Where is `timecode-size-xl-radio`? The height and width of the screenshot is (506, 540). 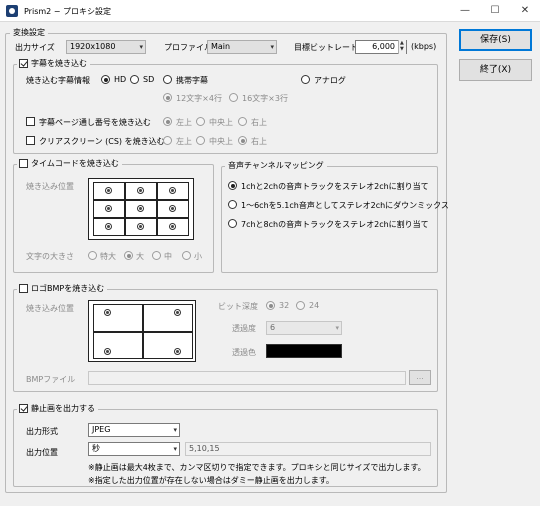
timecode-size-xl-radio is located at coordinates (92, 255).